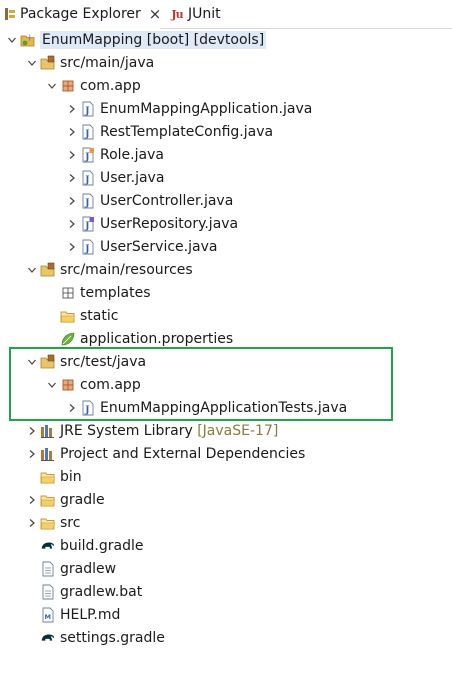  I want to click on library-version-decoration: [JavaSE-17], so click(238, 430).